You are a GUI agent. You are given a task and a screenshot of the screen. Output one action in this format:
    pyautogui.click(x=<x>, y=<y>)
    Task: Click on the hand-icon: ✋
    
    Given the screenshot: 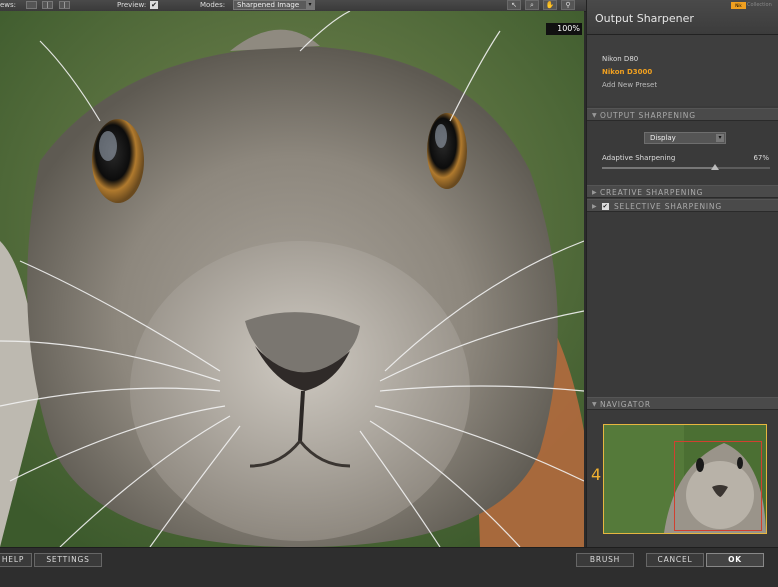 What is the action you would take?
    pyautogui.click(x=550, y=5)
    